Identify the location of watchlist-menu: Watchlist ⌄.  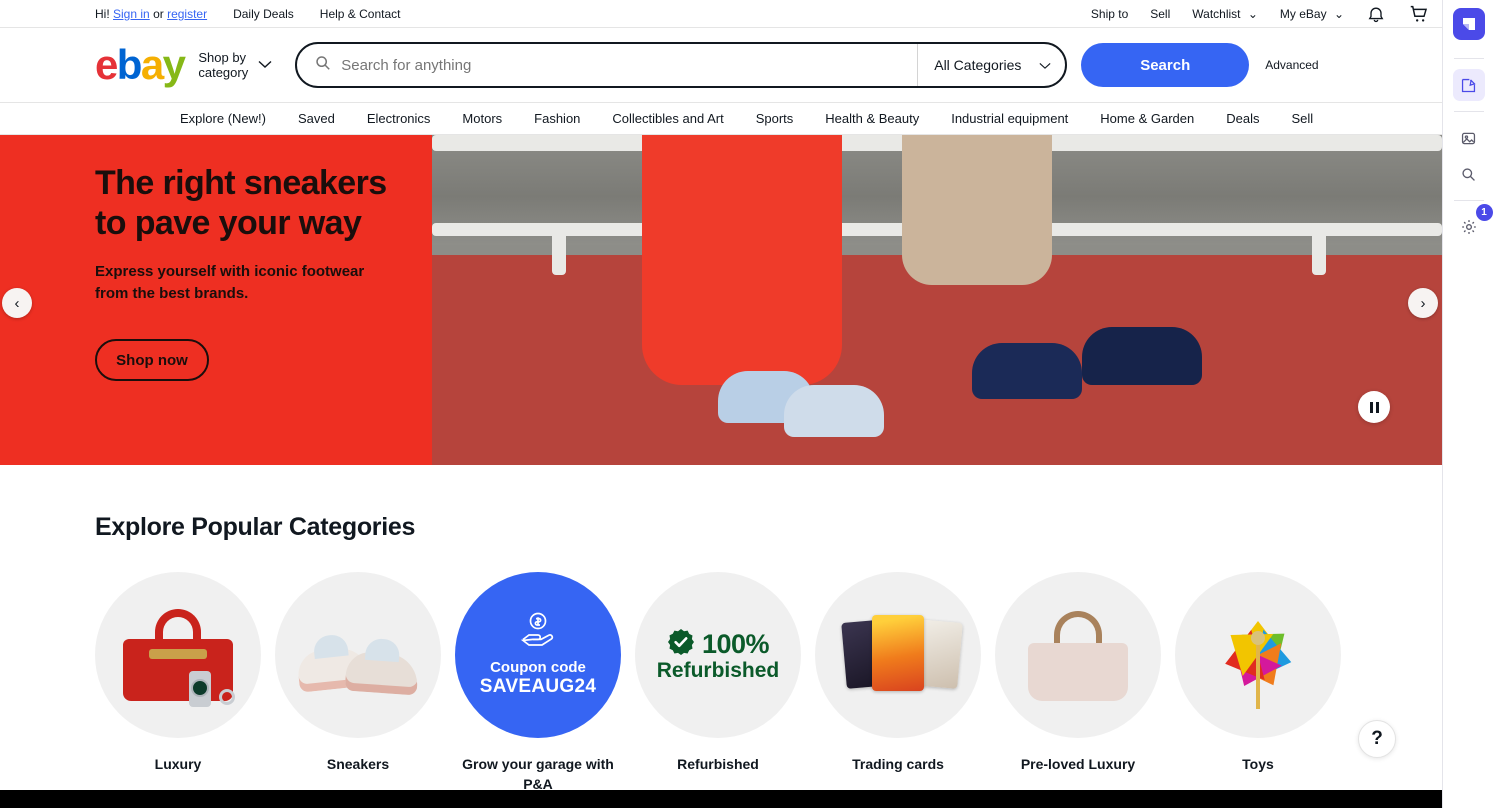
(1225, 14).